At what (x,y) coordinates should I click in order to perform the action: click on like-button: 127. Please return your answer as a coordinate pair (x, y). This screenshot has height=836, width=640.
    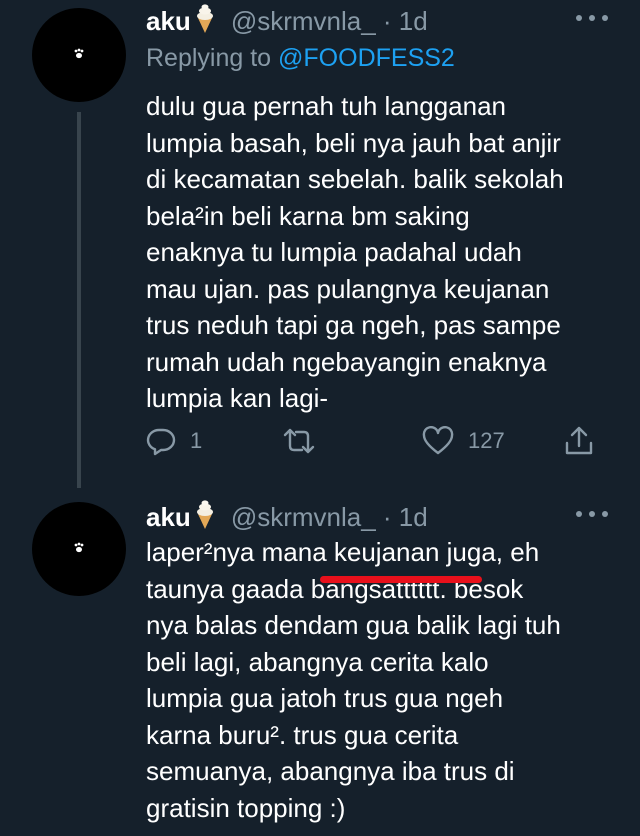
    Looking at the image, I should click on (463, 441).